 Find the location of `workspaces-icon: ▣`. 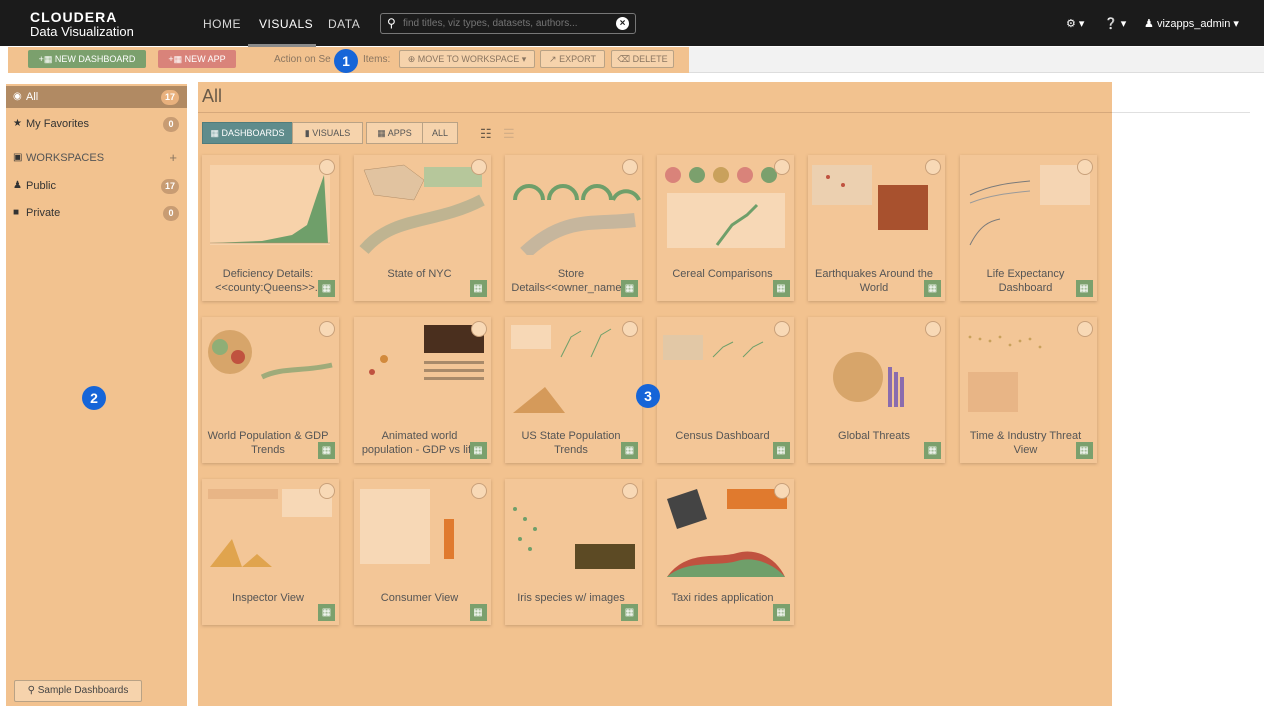

workspaces-icon: ▣ is located at coordinates (18, 157).